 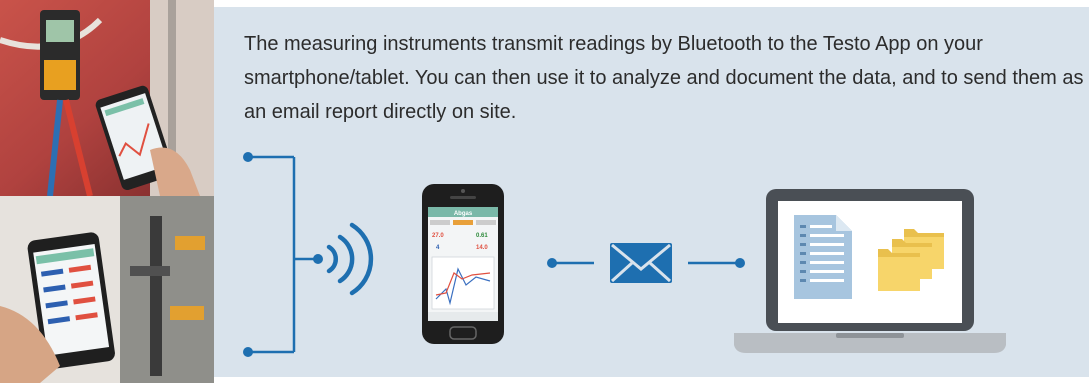 What do you see at coordinates (552, 263) in the screenshot?
I see `connector-dot-phone` at bounding box center [552, 263].